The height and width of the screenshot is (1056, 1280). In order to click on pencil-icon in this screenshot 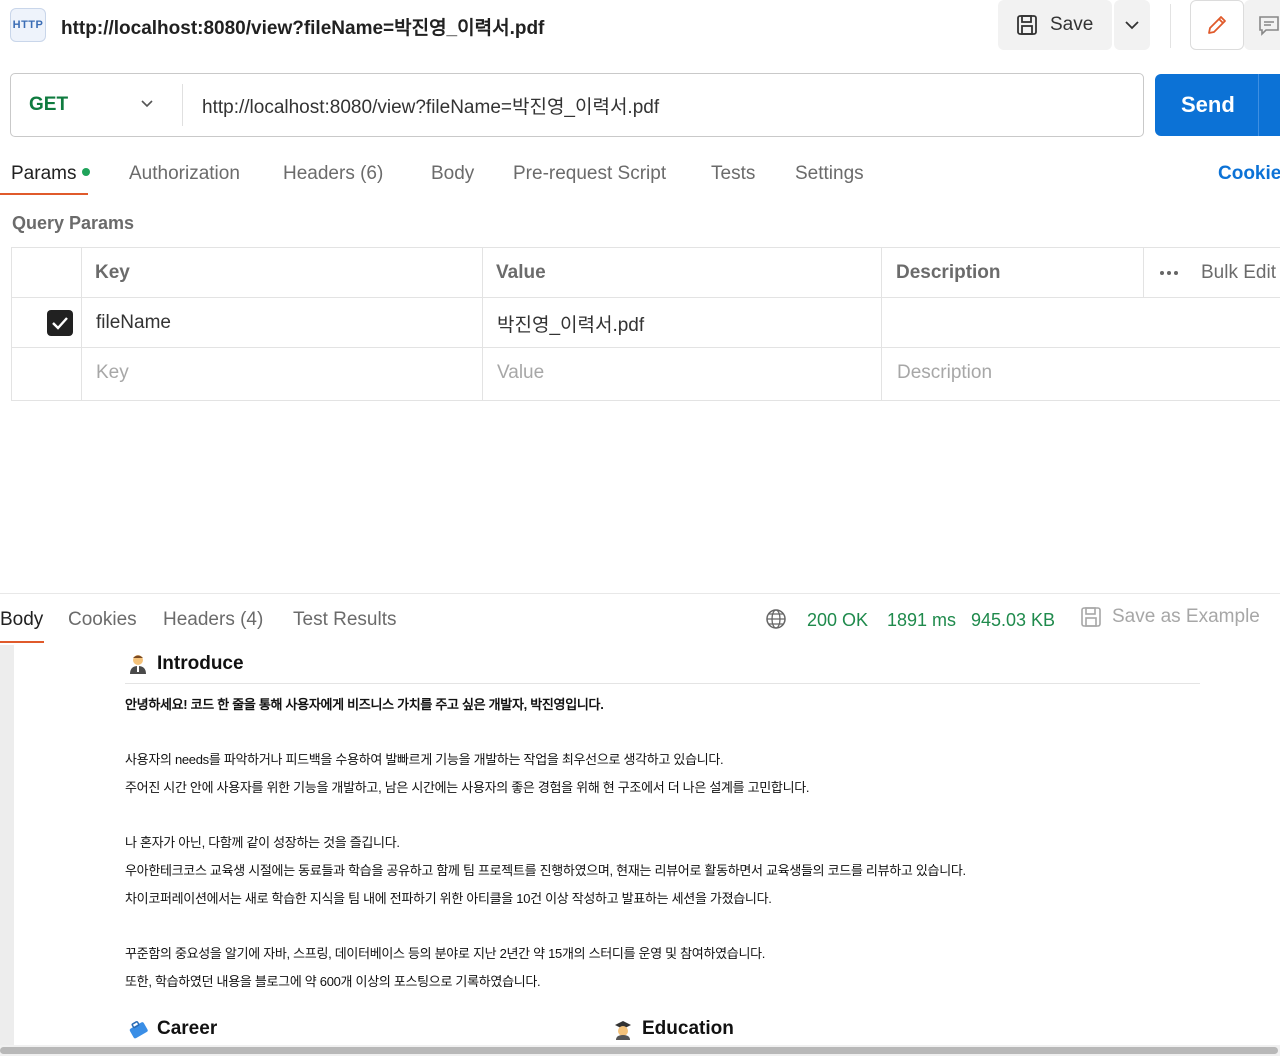, I will do `click(1217, 25)`.